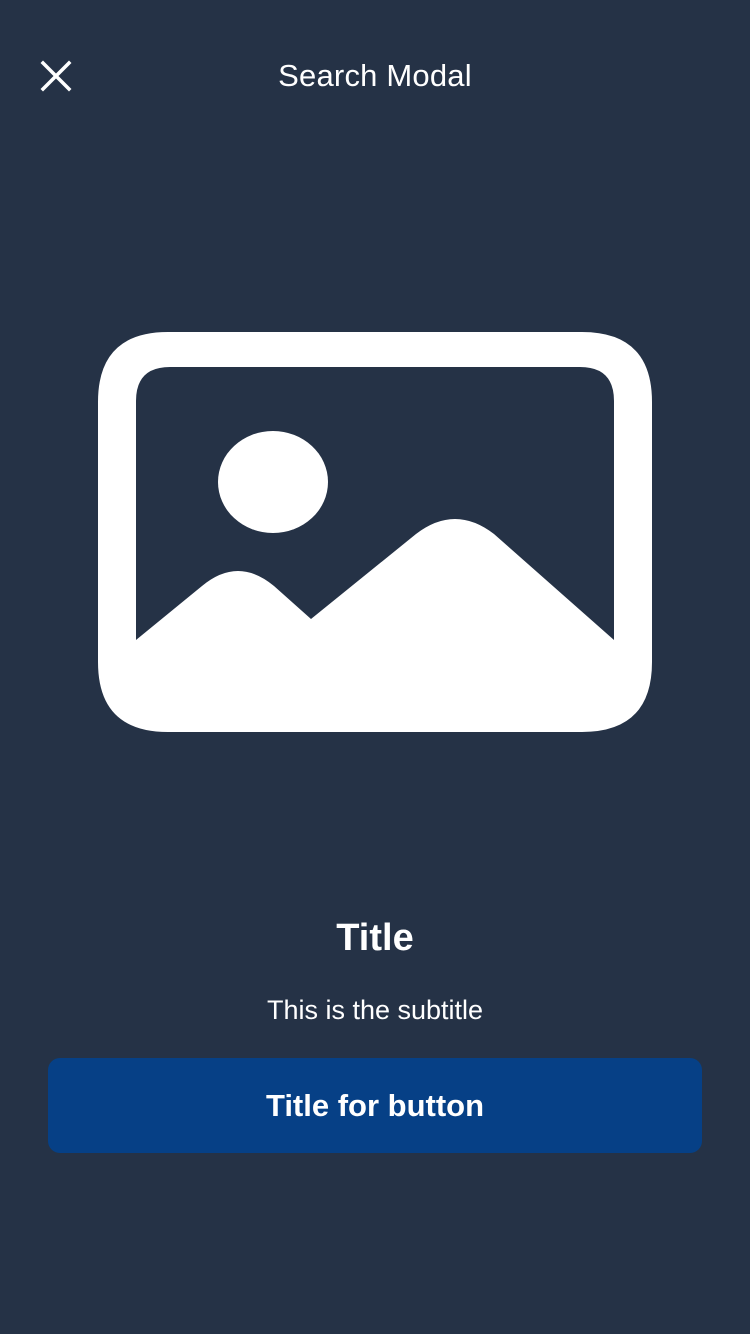  What do you see at coordinates (375, 938) in the screenshot?
I see `content-title: Title` at bounding box center [375, 938].